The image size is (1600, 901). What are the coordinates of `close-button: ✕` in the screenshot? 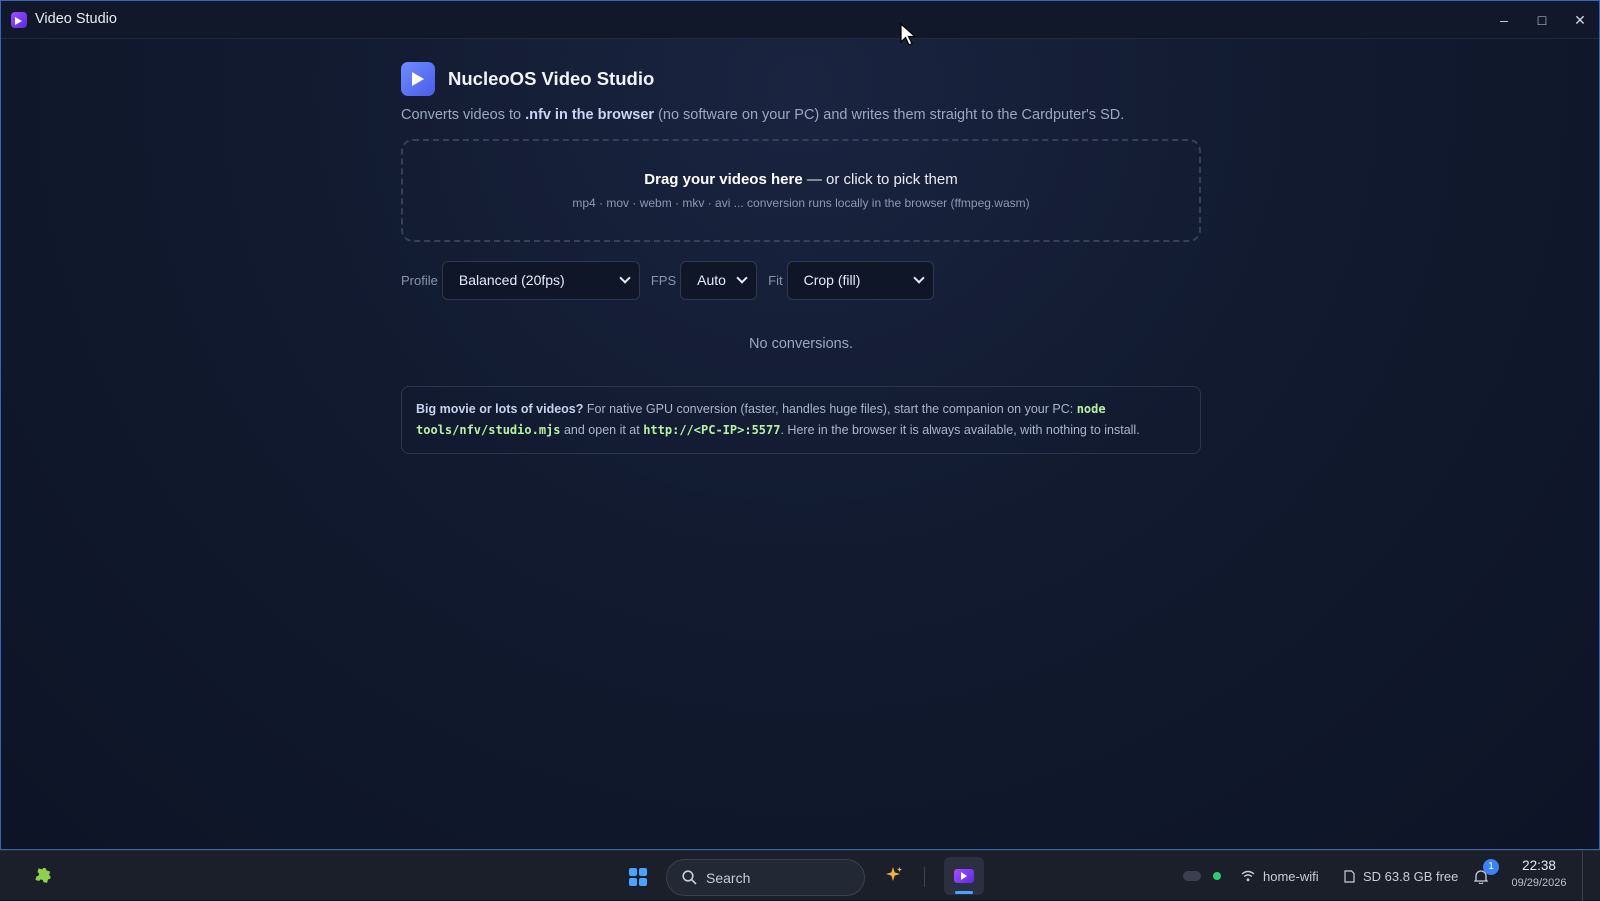 It's located at (1580, 20).